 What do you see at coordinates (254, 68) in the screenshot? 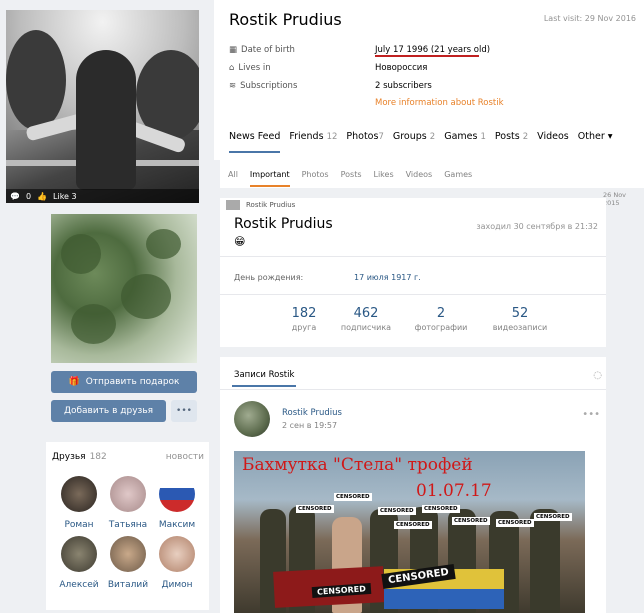
I see `info-label: Lives in` at bounding box center [254, 68].